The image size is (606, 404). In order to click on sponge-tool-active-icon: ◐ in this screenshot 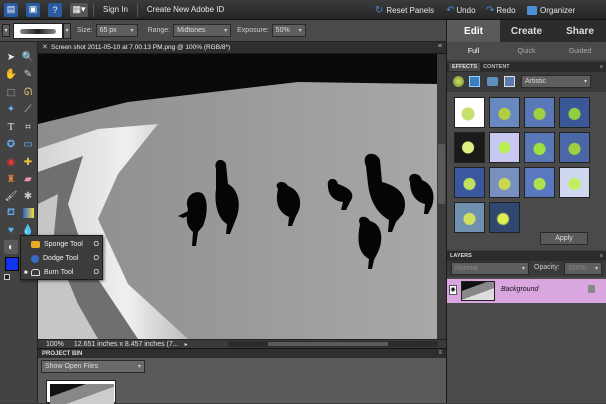, I will do `click(11, 247)`.